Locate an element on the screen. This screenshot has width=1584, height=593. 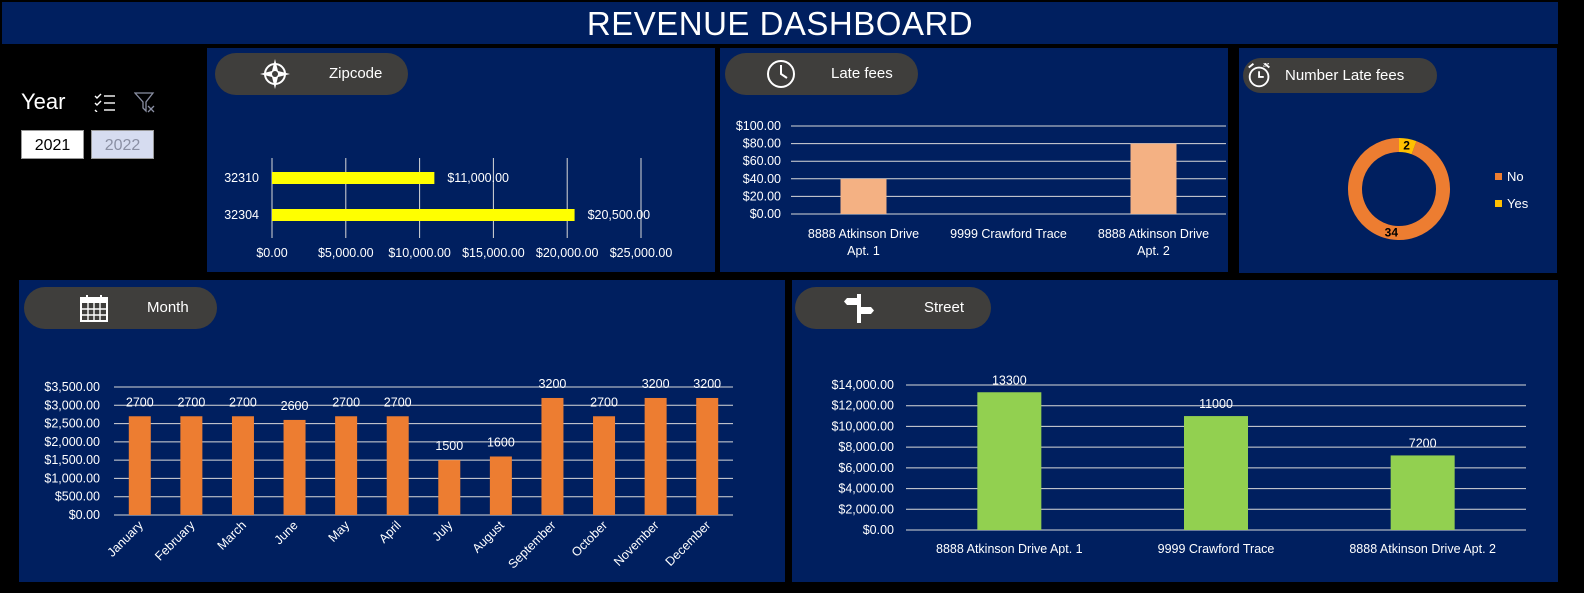
data-label: 11000 is located at coordinates (1216, 404).